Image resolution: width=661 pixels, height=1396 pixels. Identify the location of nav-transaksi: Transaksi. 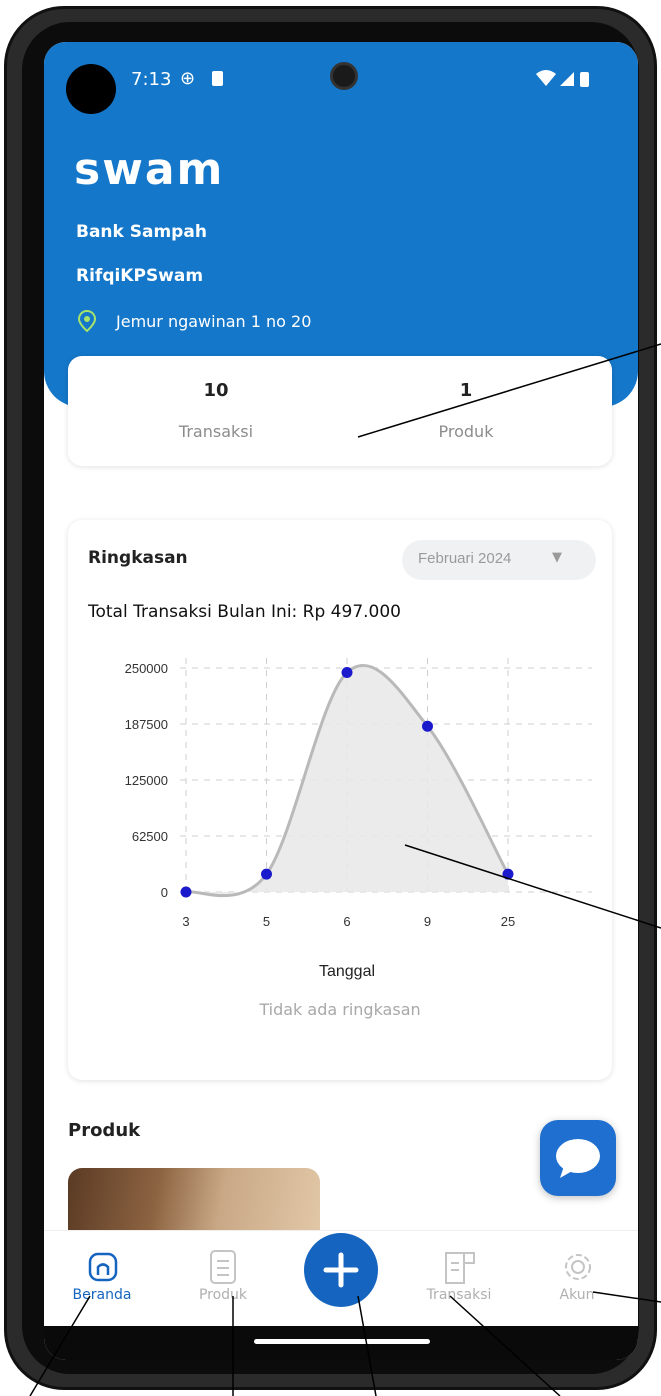
(459, 1279).